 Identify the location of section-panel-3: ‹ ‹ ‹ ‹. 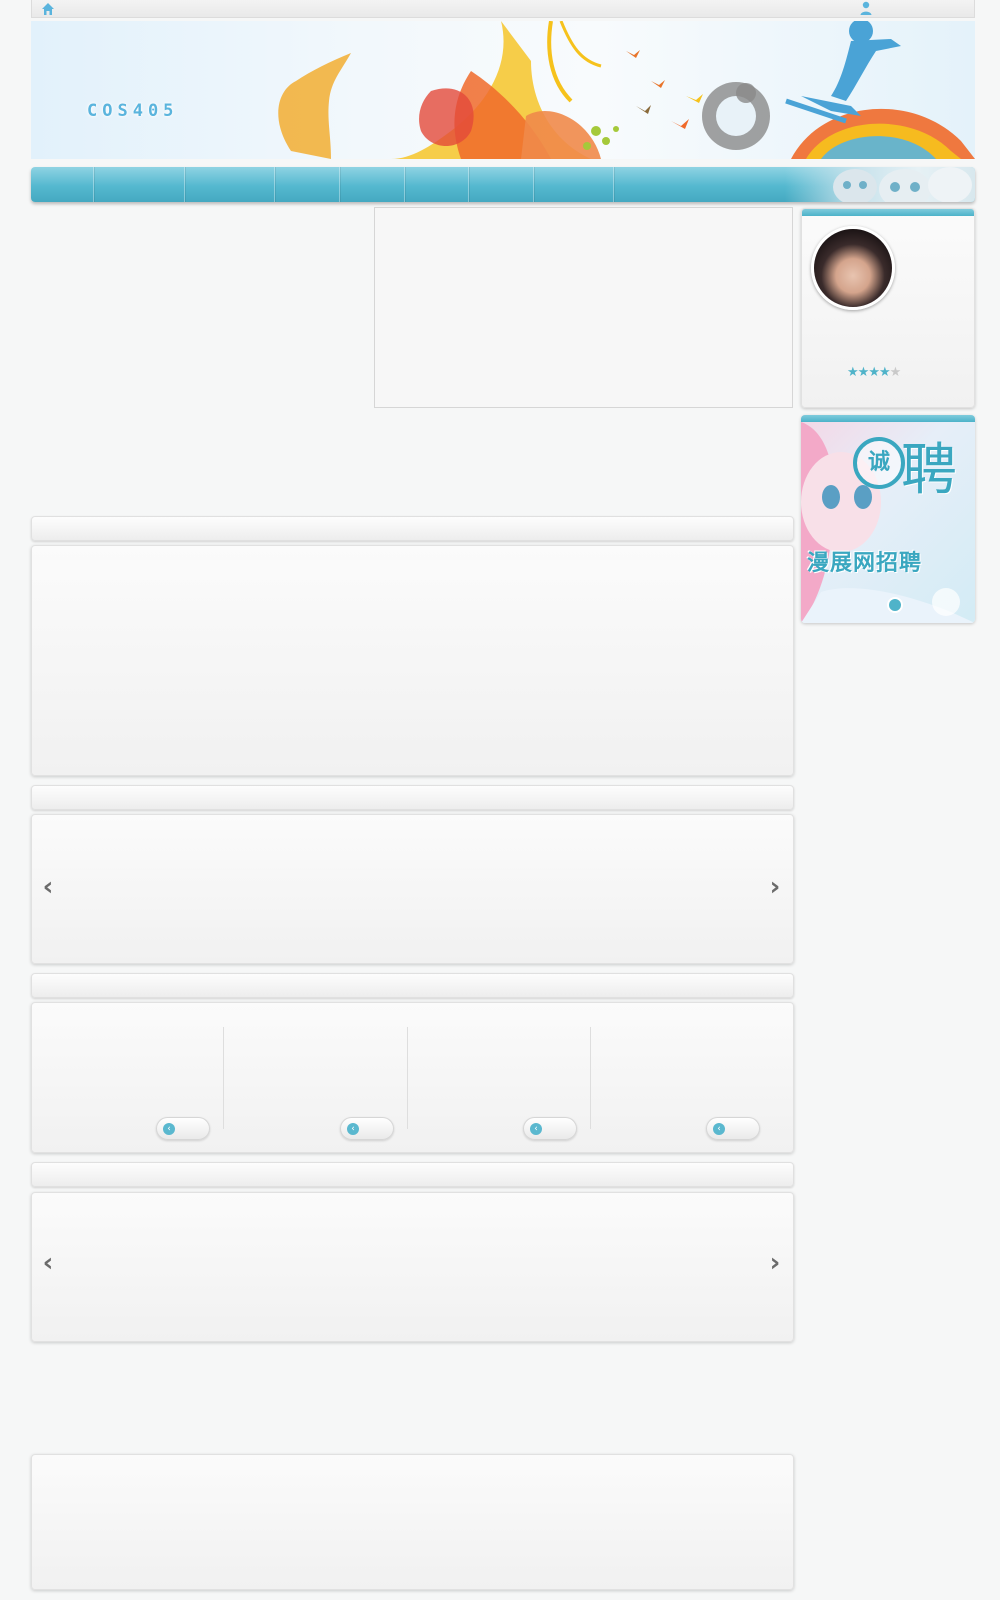
(412, 1077).